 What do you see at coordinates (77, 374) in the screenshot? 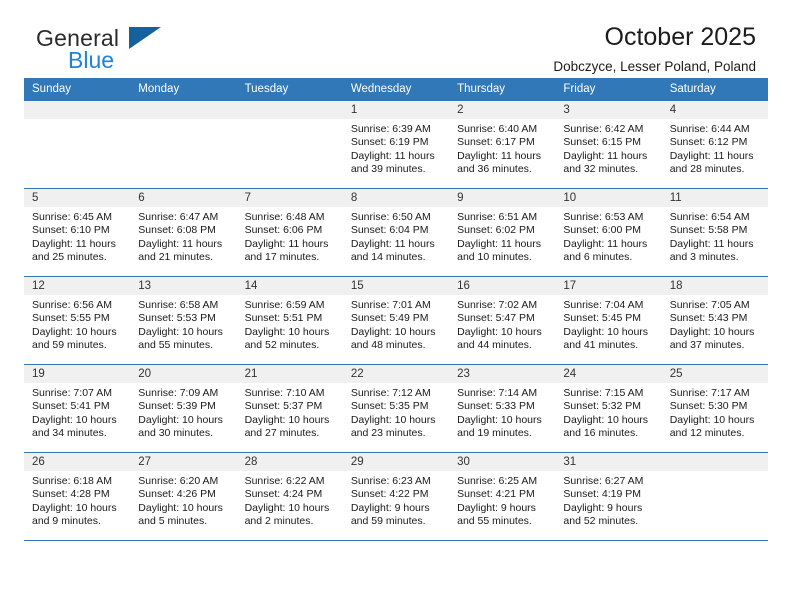
I see `day-number: 19` at bounding box center [77, 374].